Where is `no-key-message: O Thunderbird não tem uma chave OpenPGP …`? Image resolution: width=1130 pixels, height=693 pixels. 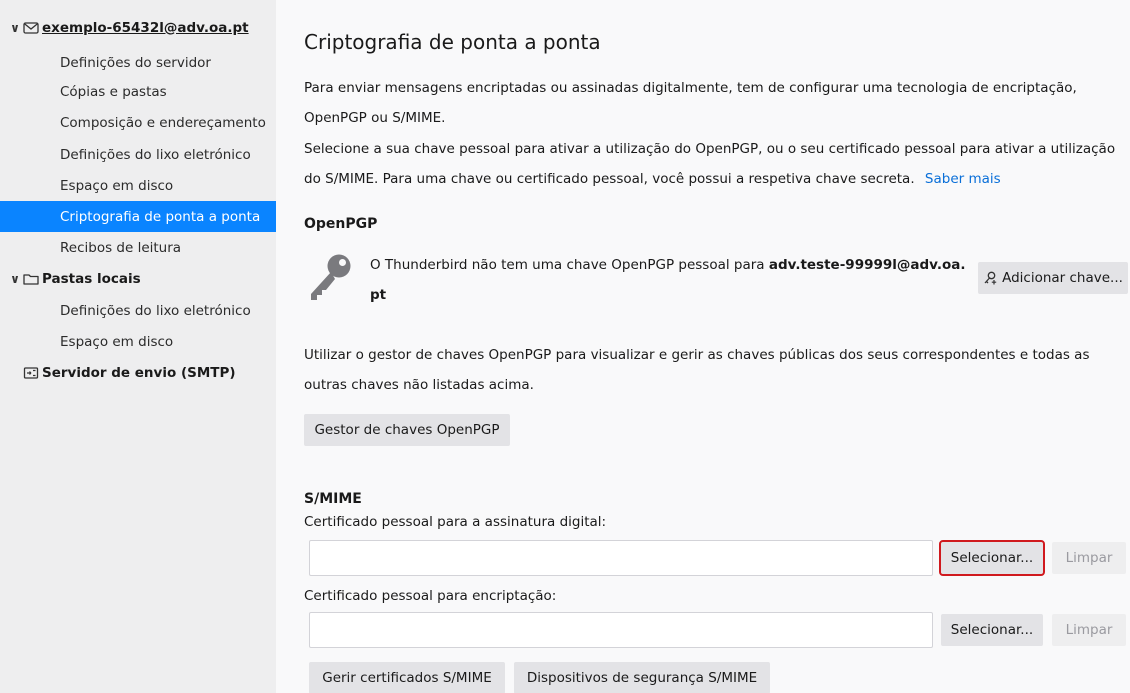
no-key-message: O Thunderbird não tem uma chave OpenPGP … is located at coordinates (670, 280).